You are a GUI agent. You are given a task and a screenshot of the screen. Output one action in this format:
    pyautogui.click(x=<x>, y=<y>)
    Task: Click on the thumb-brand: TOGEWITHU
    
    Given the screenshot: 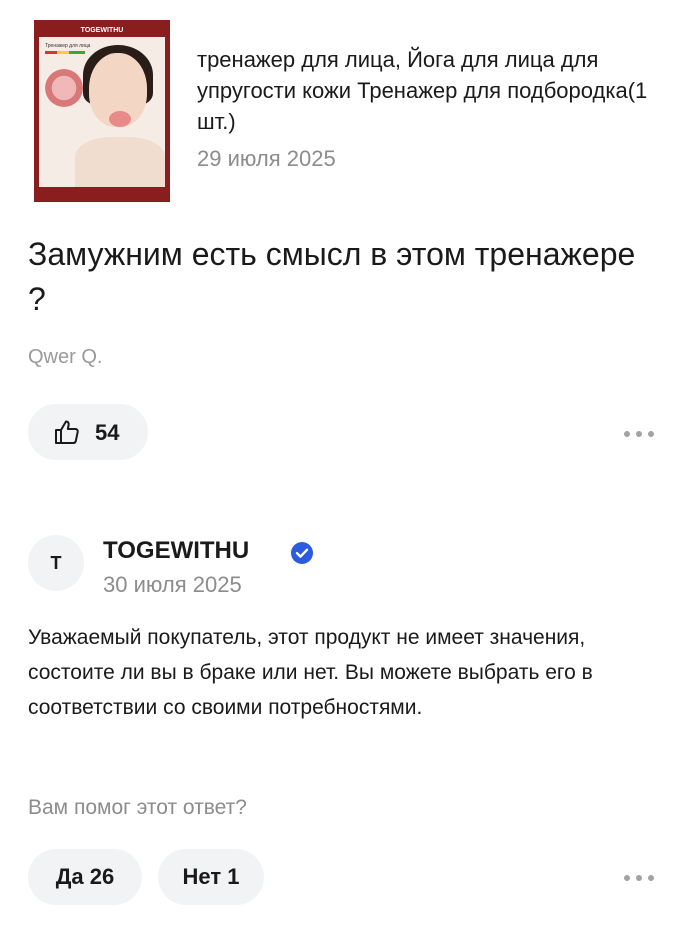 What is the action you would take?
    pyautogui.click(x=102, y=31)
    